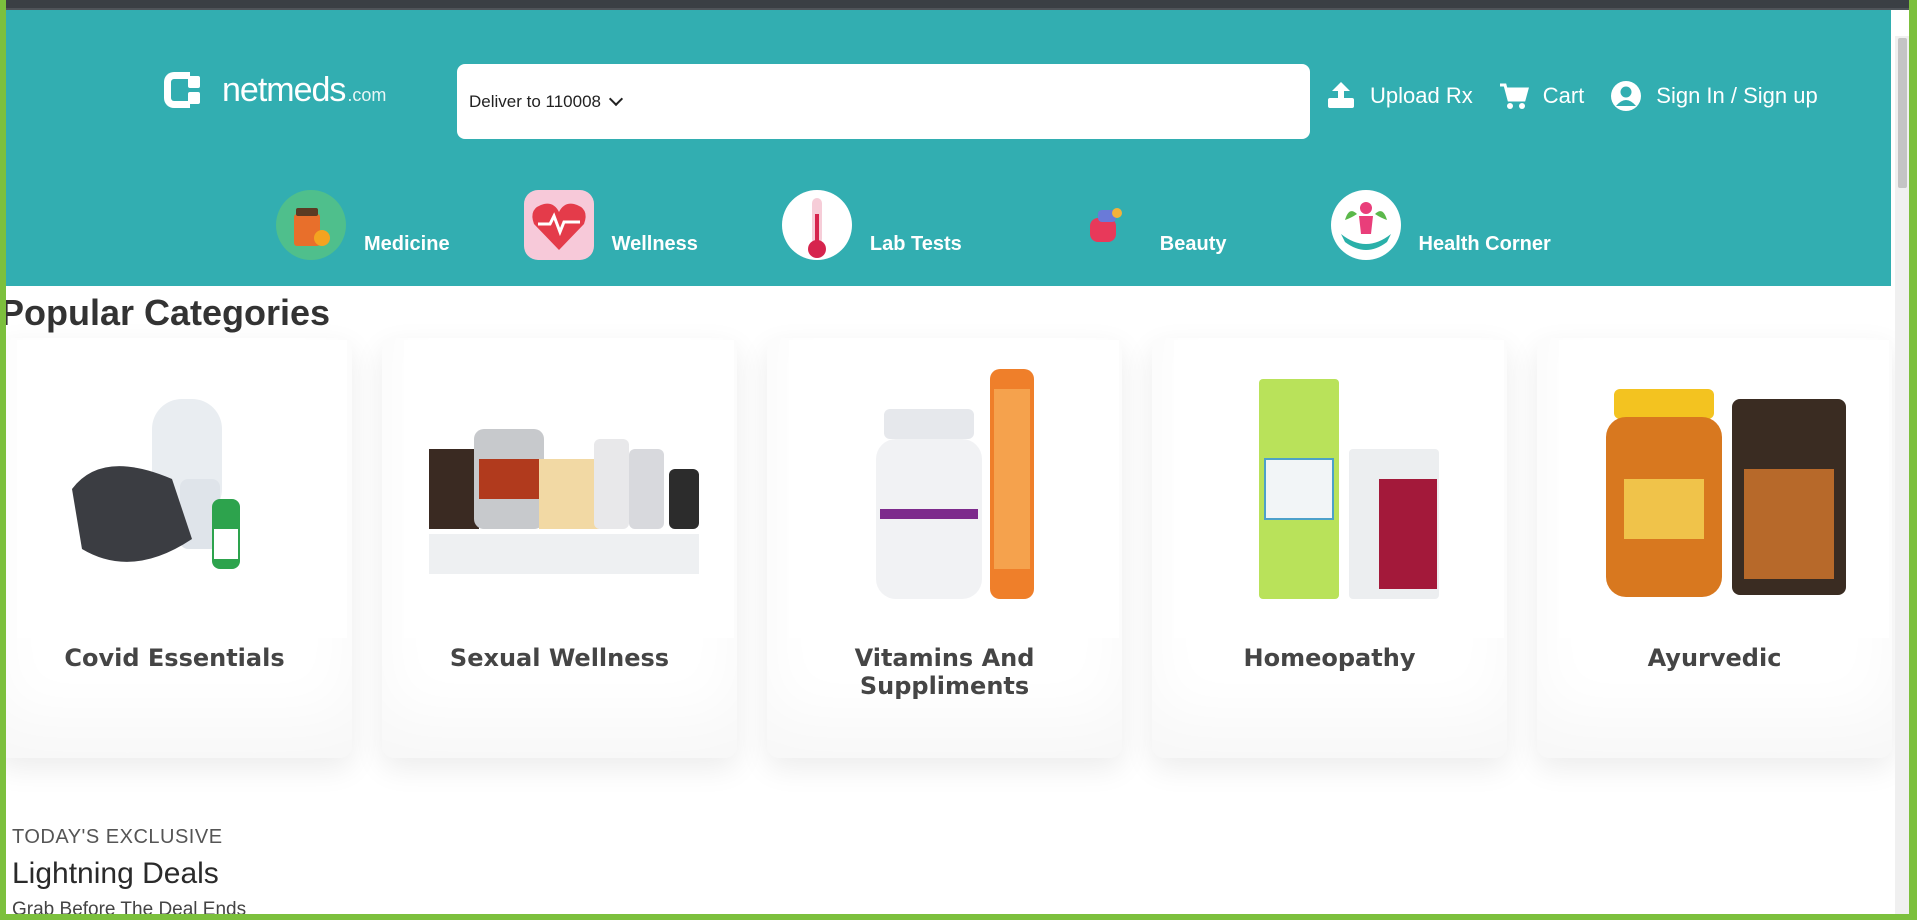  What do you see at coordinates (918, 917) in the screenshot?
I see `horizontal-scrollbar-thumb` at bounding box center [918, 917].